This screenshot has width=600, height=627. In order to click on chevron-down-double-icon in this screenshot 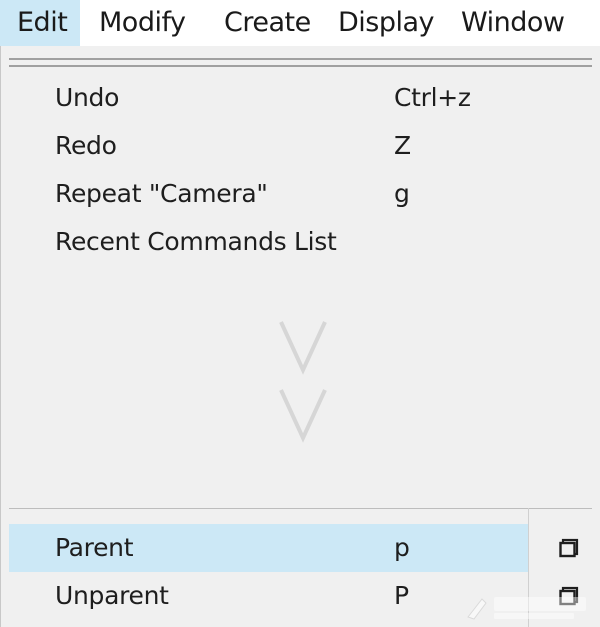, I will do `click(303, 381)`.